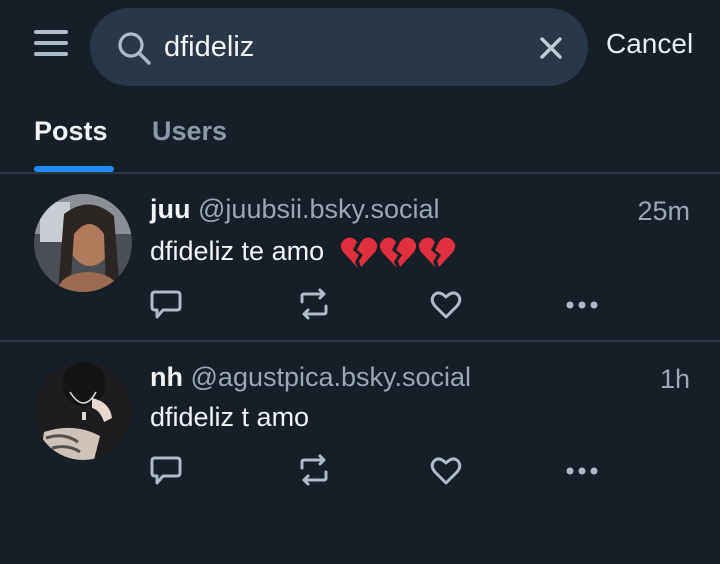 Image resolution: width=720 pixels, height=564 pixels. Describe the element at coordinates (551, 48) in the screenshot. I see `clear-search-icon` at that location.